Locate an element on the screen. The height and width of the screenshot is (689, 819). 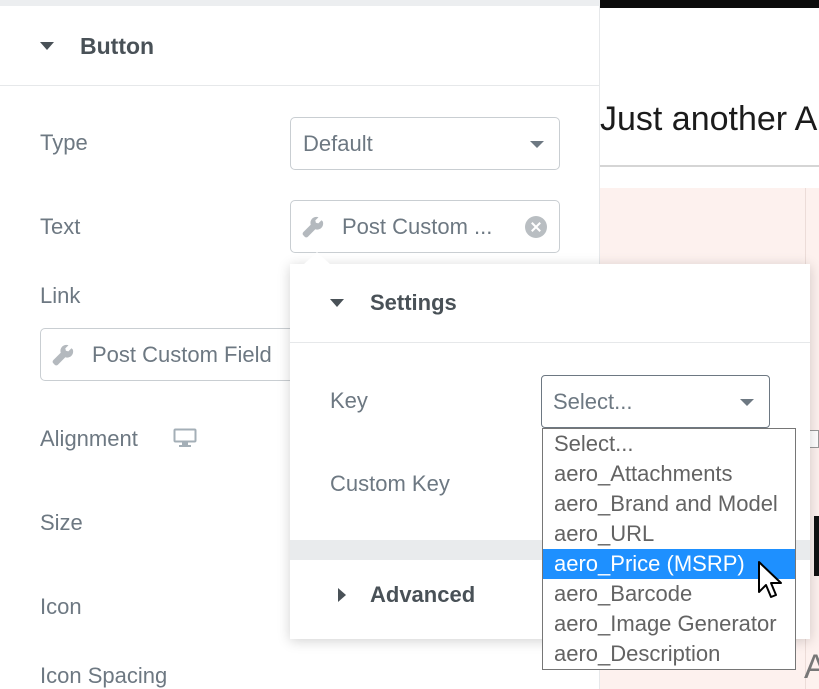
key-option: aero_Brand and Model is located at coordinates (669, 504).